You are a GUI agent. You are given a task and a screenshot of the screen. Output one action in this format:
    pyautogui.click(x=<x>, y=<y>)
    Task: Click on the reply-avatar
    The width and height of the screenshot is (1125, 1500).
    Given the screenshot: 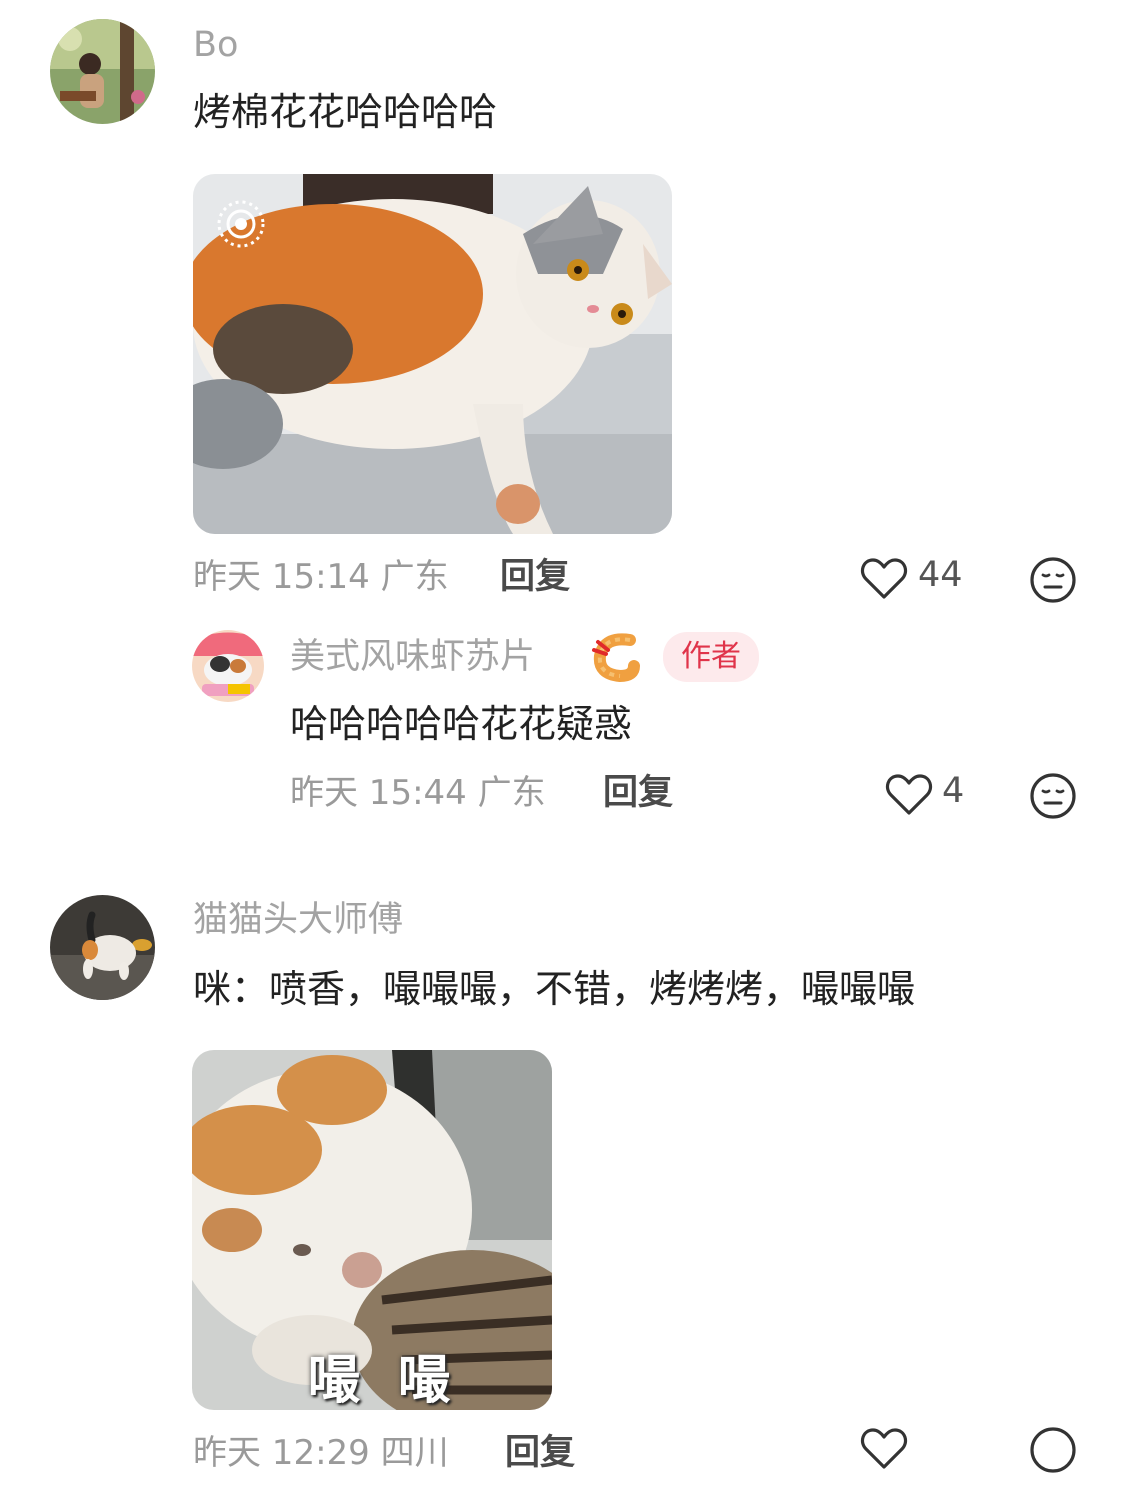 What is the action you would take?
    pyautogui.click(x=228, y=666)
    